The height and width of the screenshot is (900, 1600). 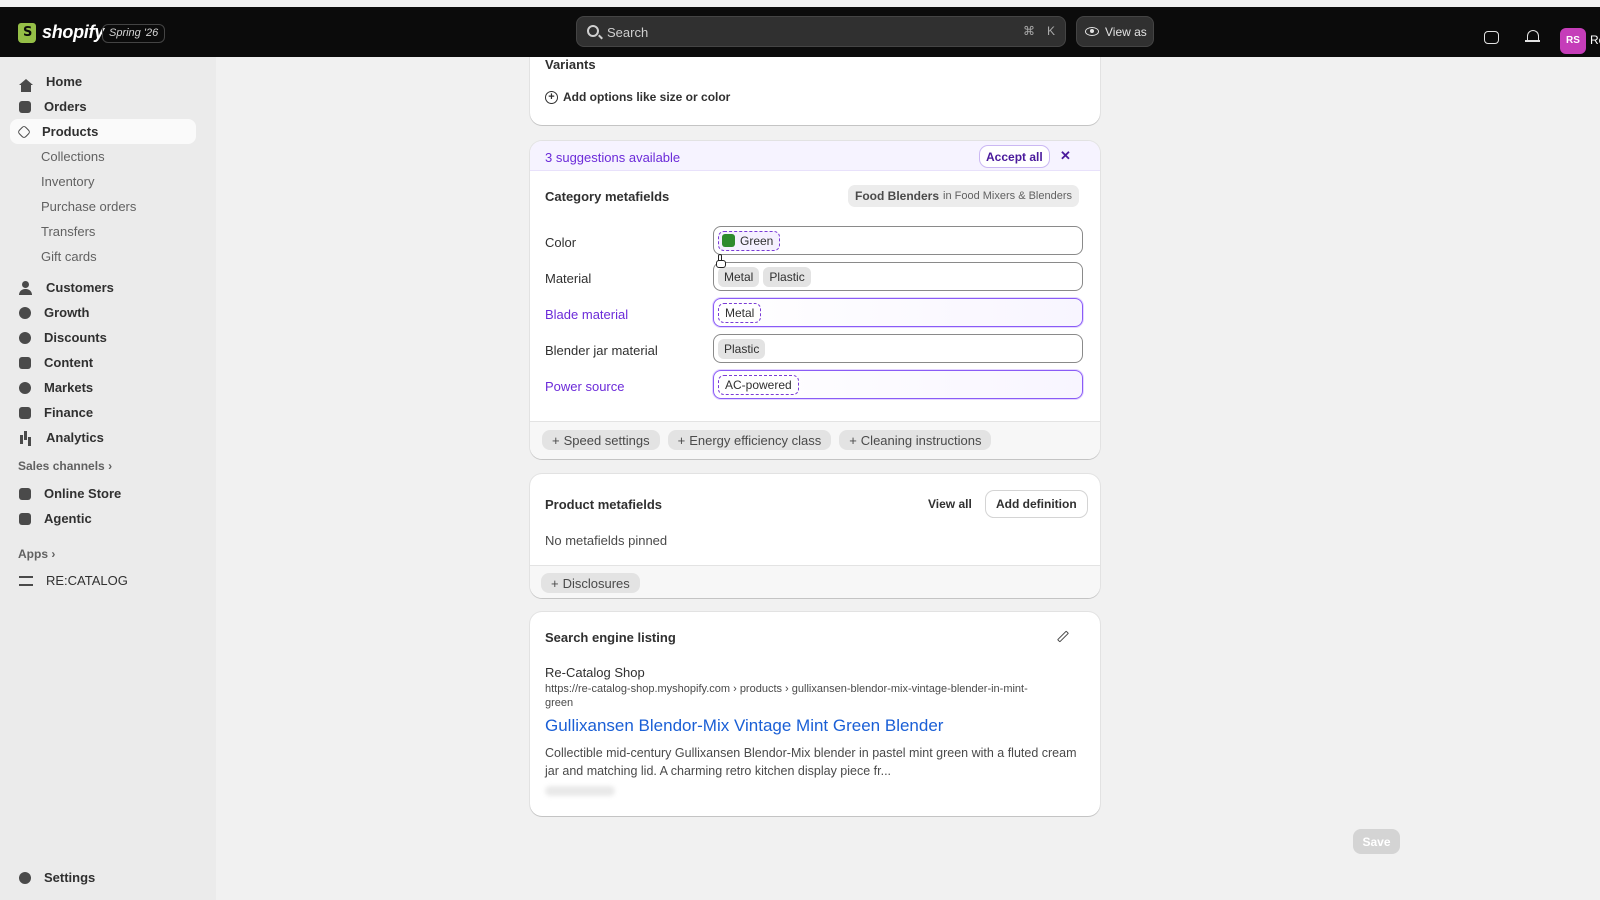 I want to click on seo-title: Search engine listing, so click(x=610, y=637).